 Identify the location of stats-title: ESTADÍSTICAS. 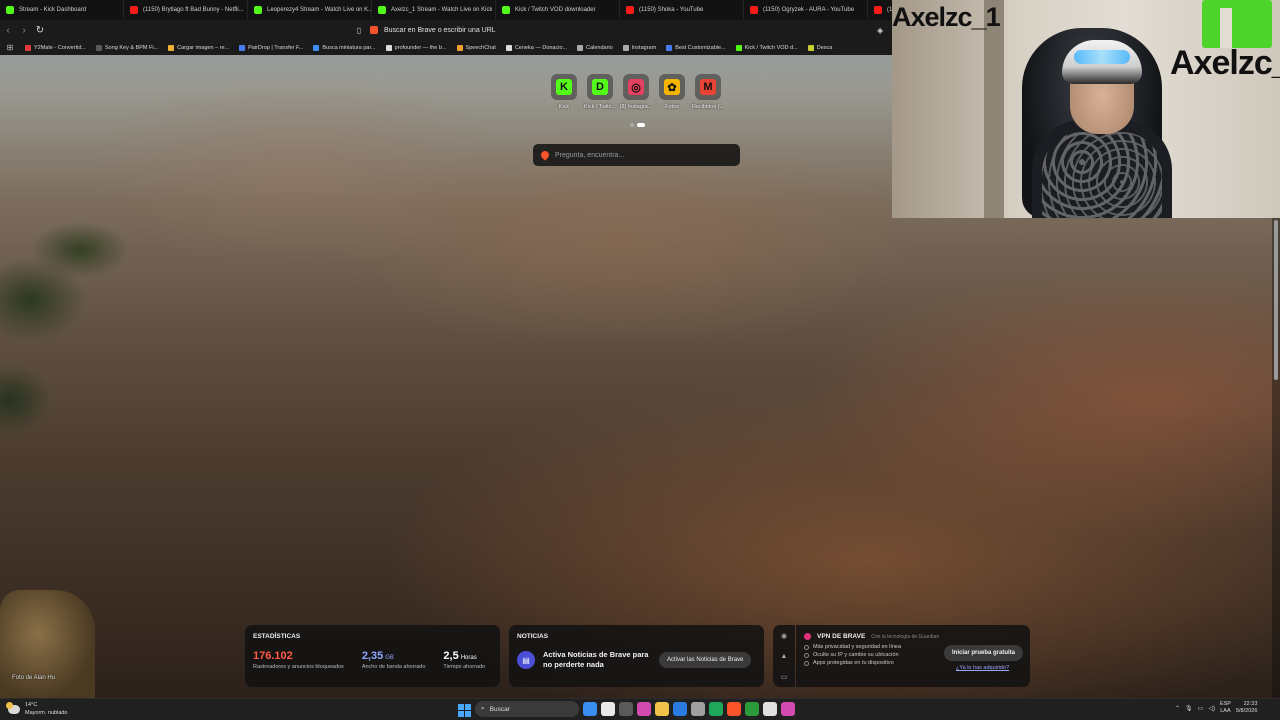
(277, 636).